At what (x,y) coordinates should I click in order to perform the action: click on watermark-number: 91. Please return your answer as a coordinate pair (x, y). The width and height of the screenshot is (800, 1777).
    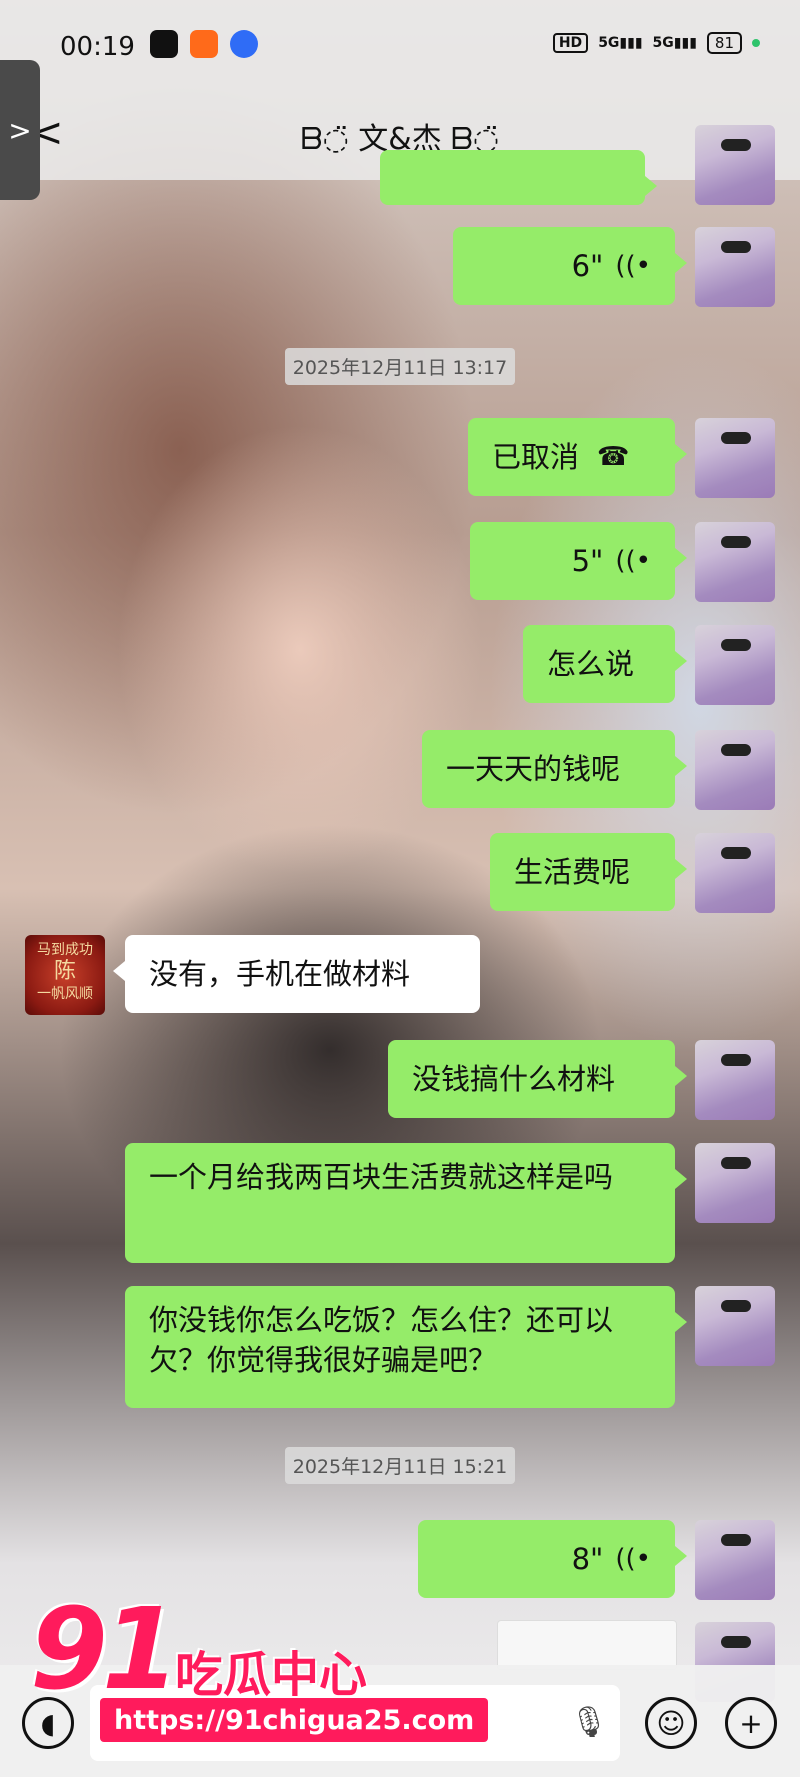
    Looking at the image, I should click on (105, 1650).